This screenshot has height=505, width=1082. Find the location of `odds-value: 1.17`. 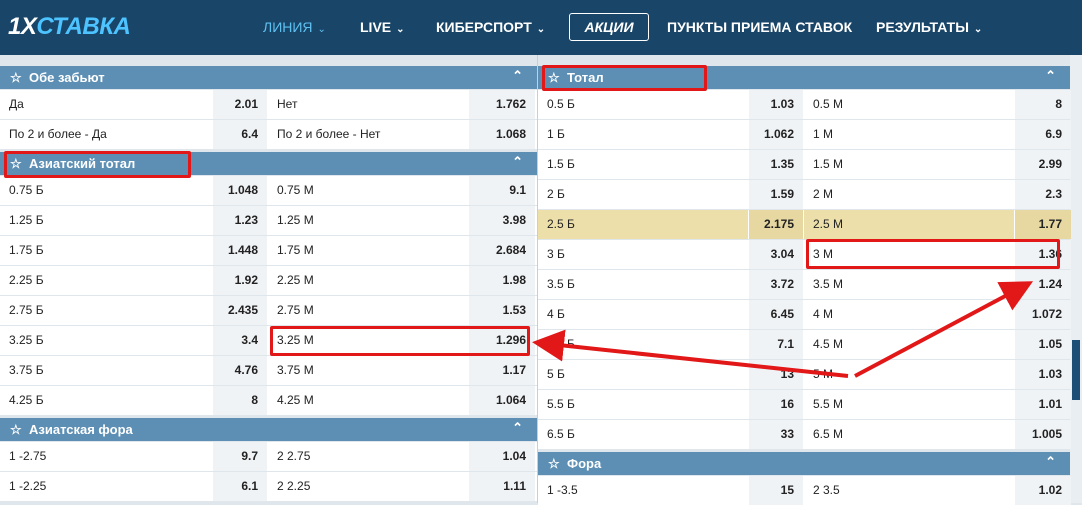

odds-value: 1.17 is located at coordinates (502, 370).